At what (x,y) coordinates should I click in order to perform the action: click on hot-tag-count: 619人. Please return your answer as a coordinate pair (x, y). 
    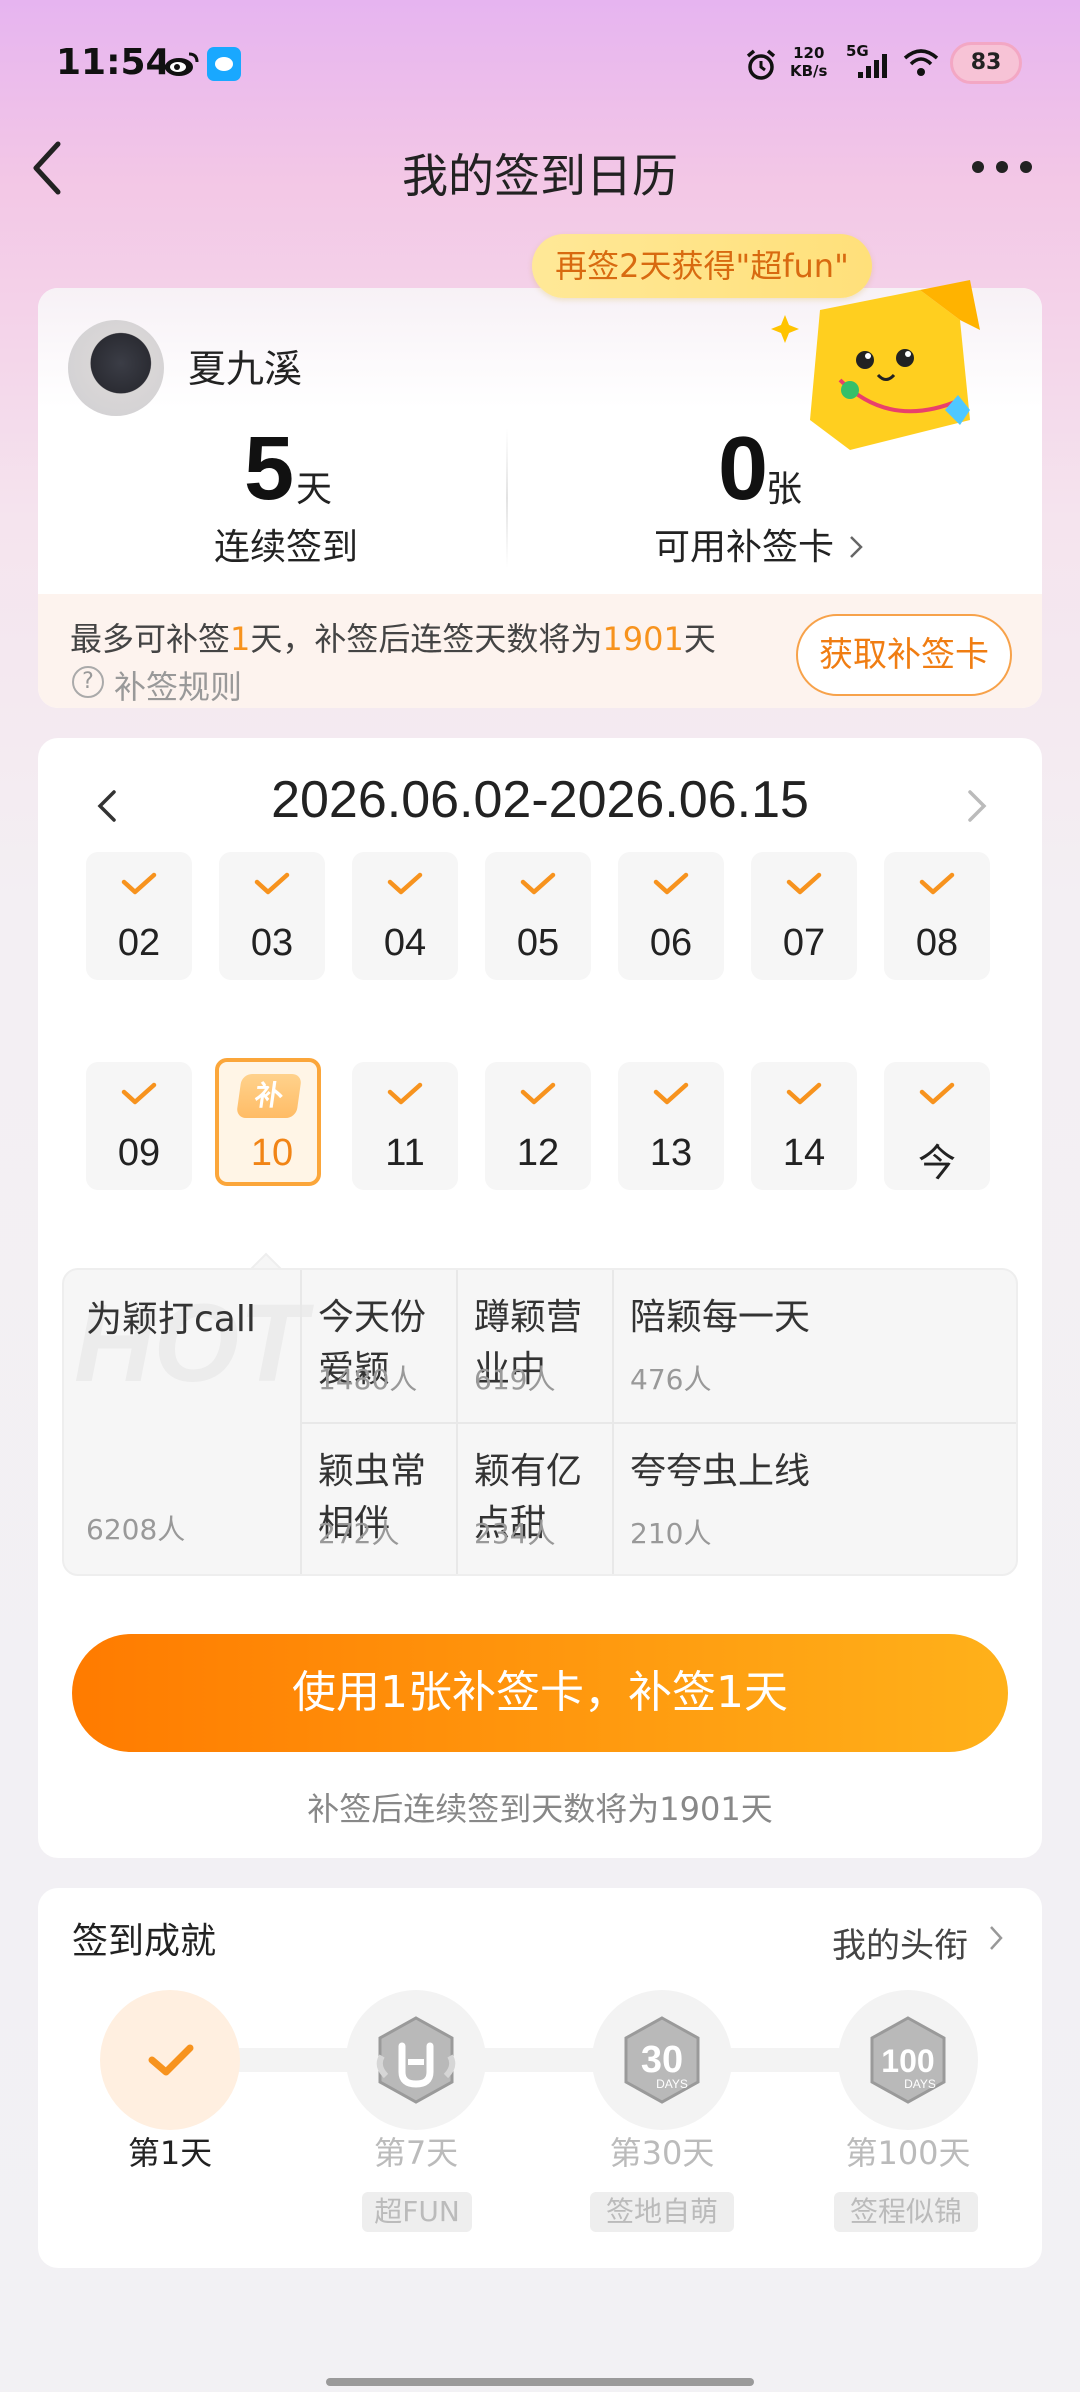
    Looking at the image, I should click on (515, 1379).